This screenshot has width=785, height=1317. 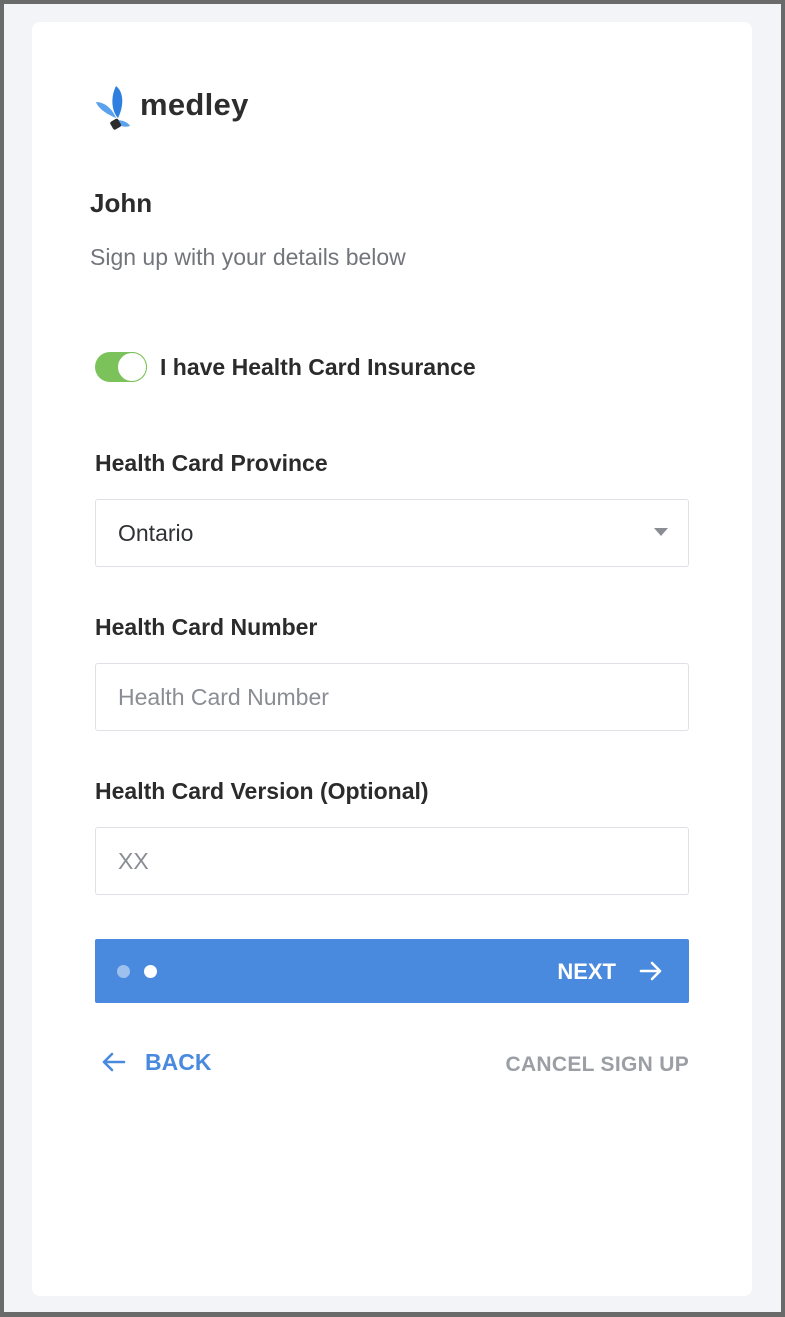 I want to click on insurance-toggle-row: I have Health Card Insurance, so click(x=285, y=367).